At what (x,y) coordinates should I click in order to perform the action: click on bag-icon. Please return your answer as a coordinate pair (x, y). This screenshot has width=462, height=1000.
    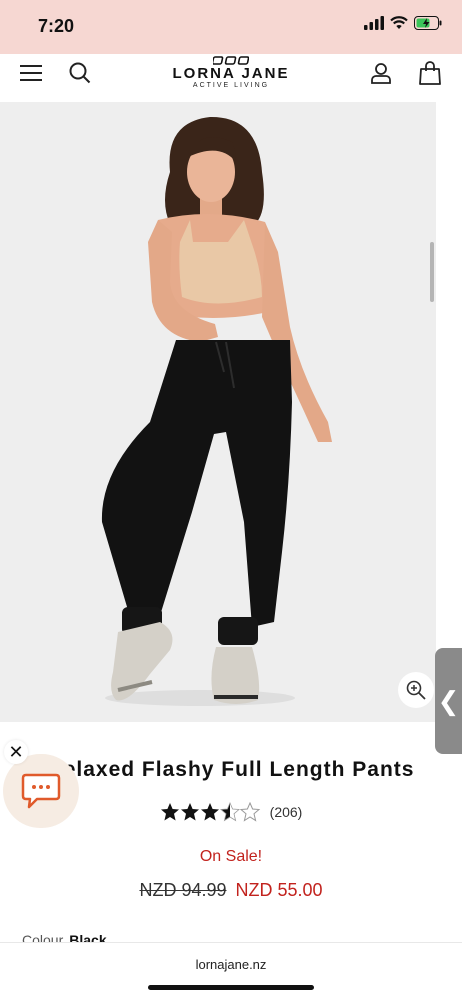
    Looking at the image, I should click on (430, 73).